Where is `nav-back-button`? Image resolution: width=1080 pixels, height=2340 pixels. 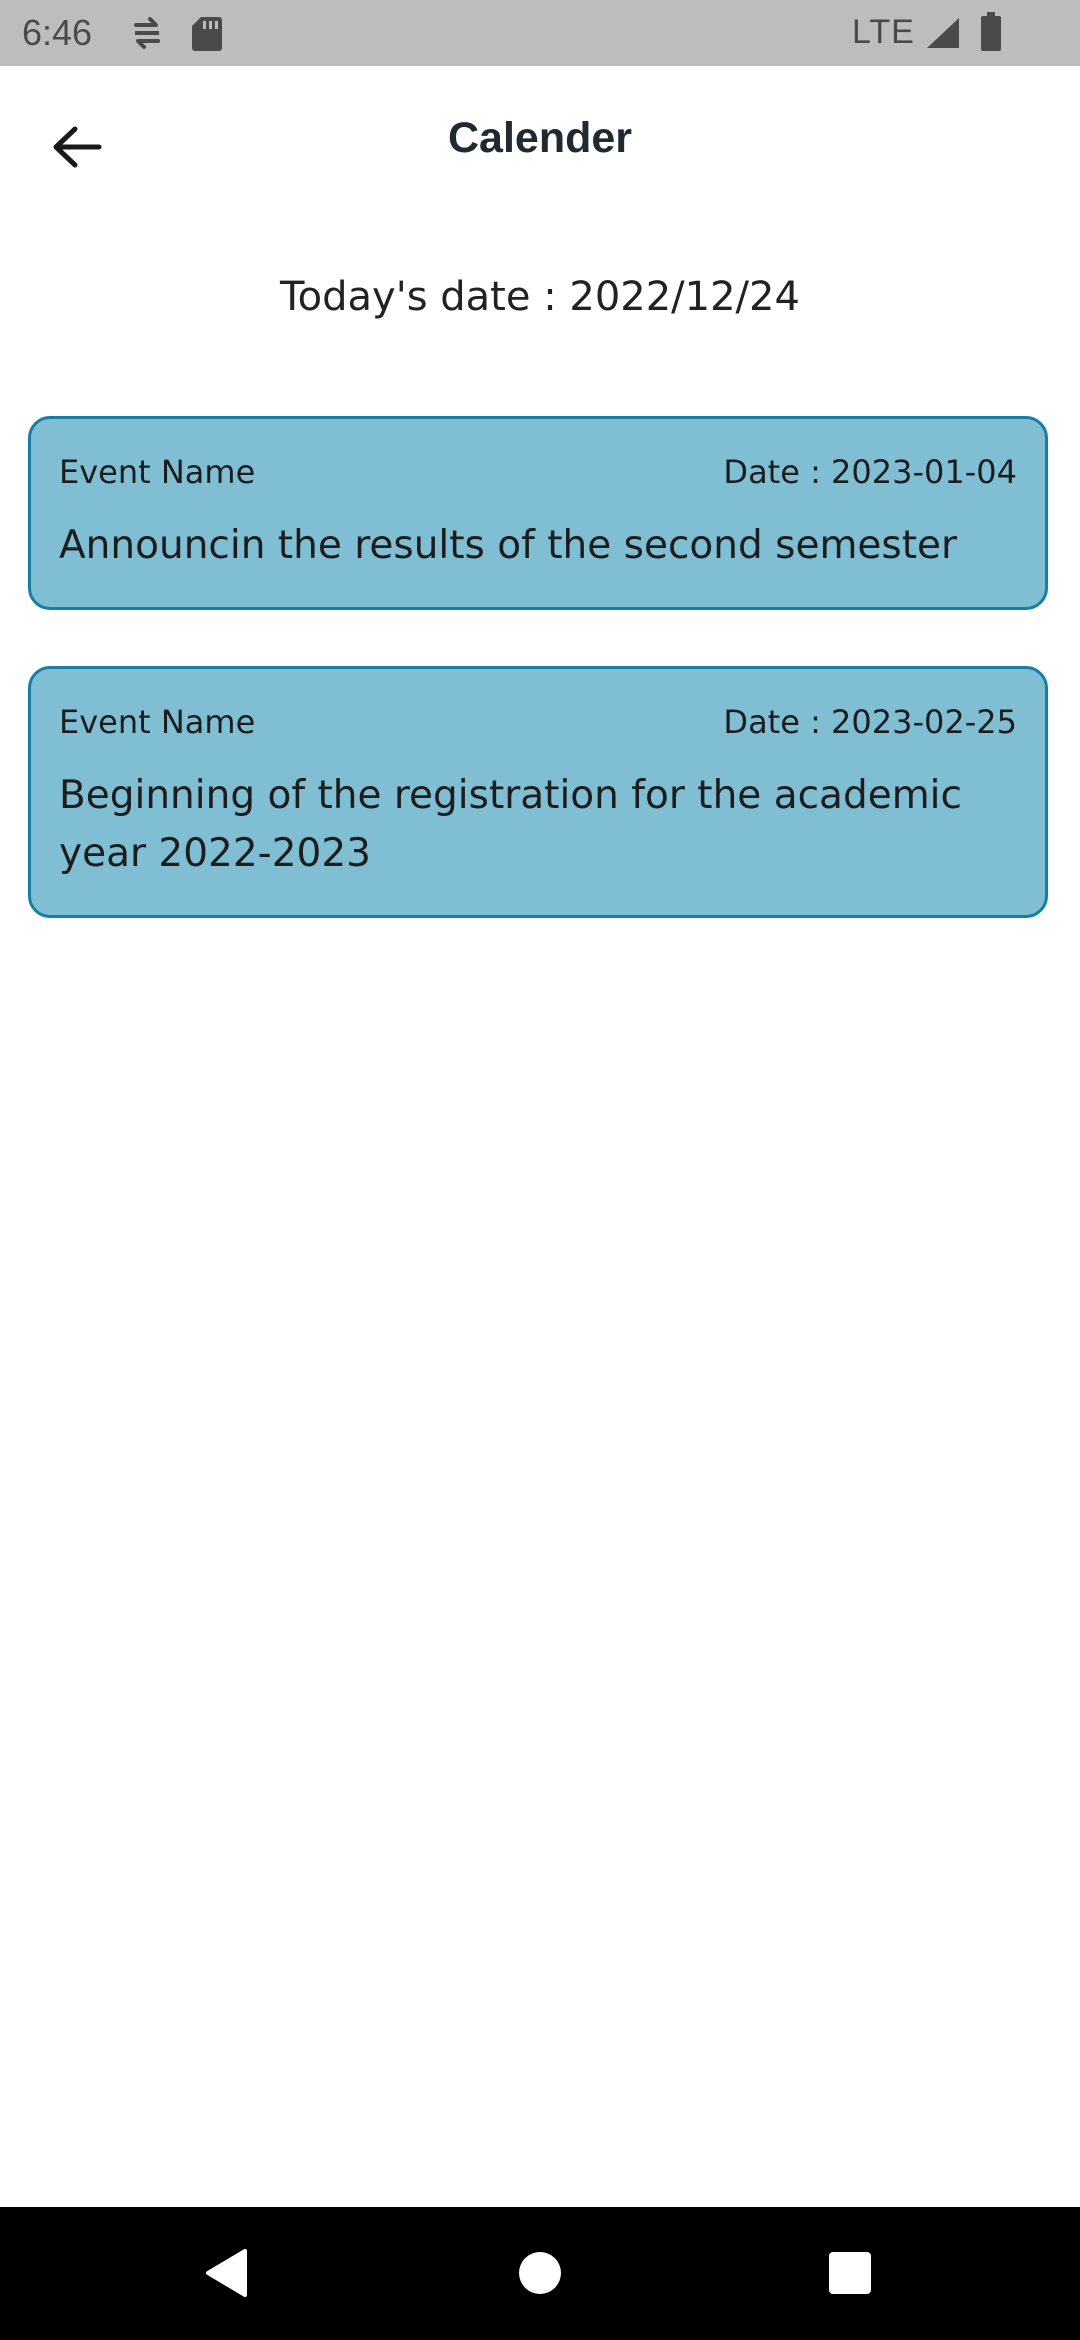 nav-back-button is located at coordinates (226, 2275).